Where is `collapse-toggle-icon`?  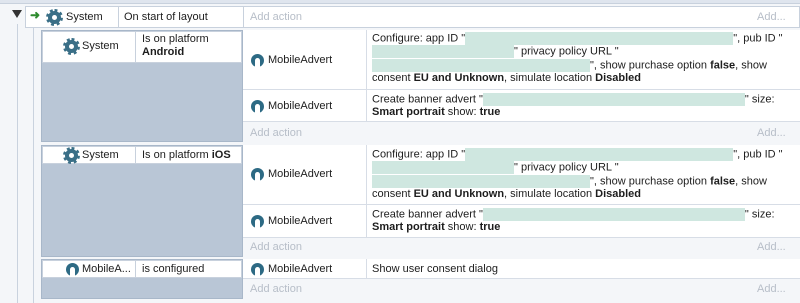 collapse-toggle-icon is located at coordinates (17, 14).